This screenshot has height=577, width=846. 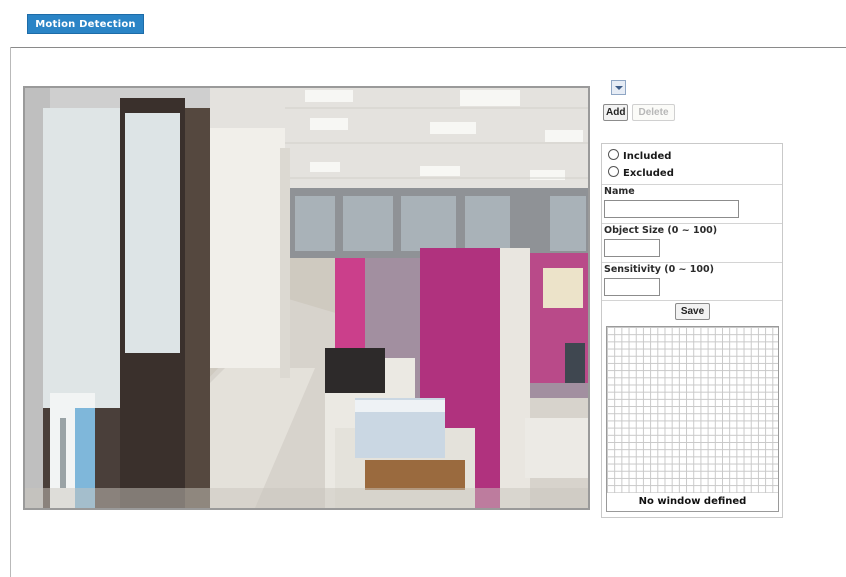 What do you see at coordinates (653, 112) in the screenshot?
I see `delete-window-button: Delete` at bounding box center [653, 112].